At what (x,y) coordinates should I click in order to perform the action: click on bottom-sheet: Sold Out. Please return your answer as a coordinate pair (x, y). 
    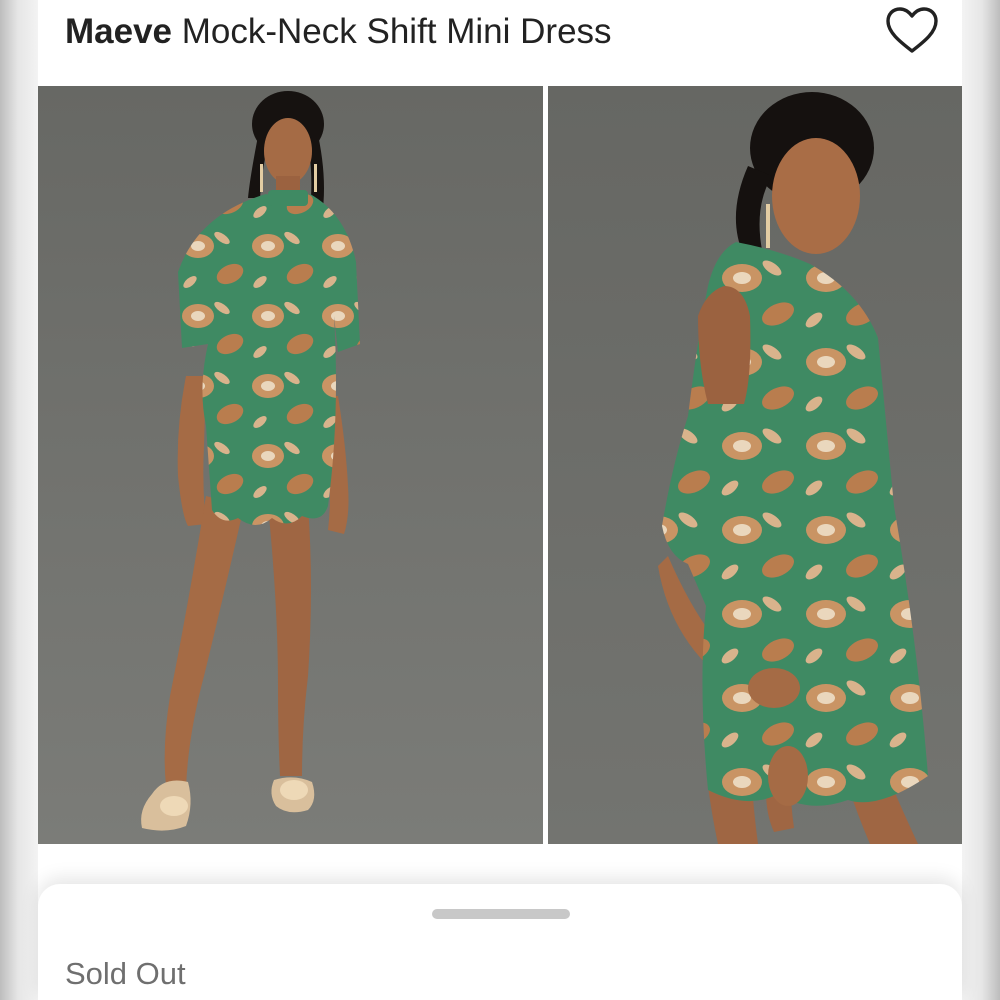
    Looking at the image, I should click on (500, 942).